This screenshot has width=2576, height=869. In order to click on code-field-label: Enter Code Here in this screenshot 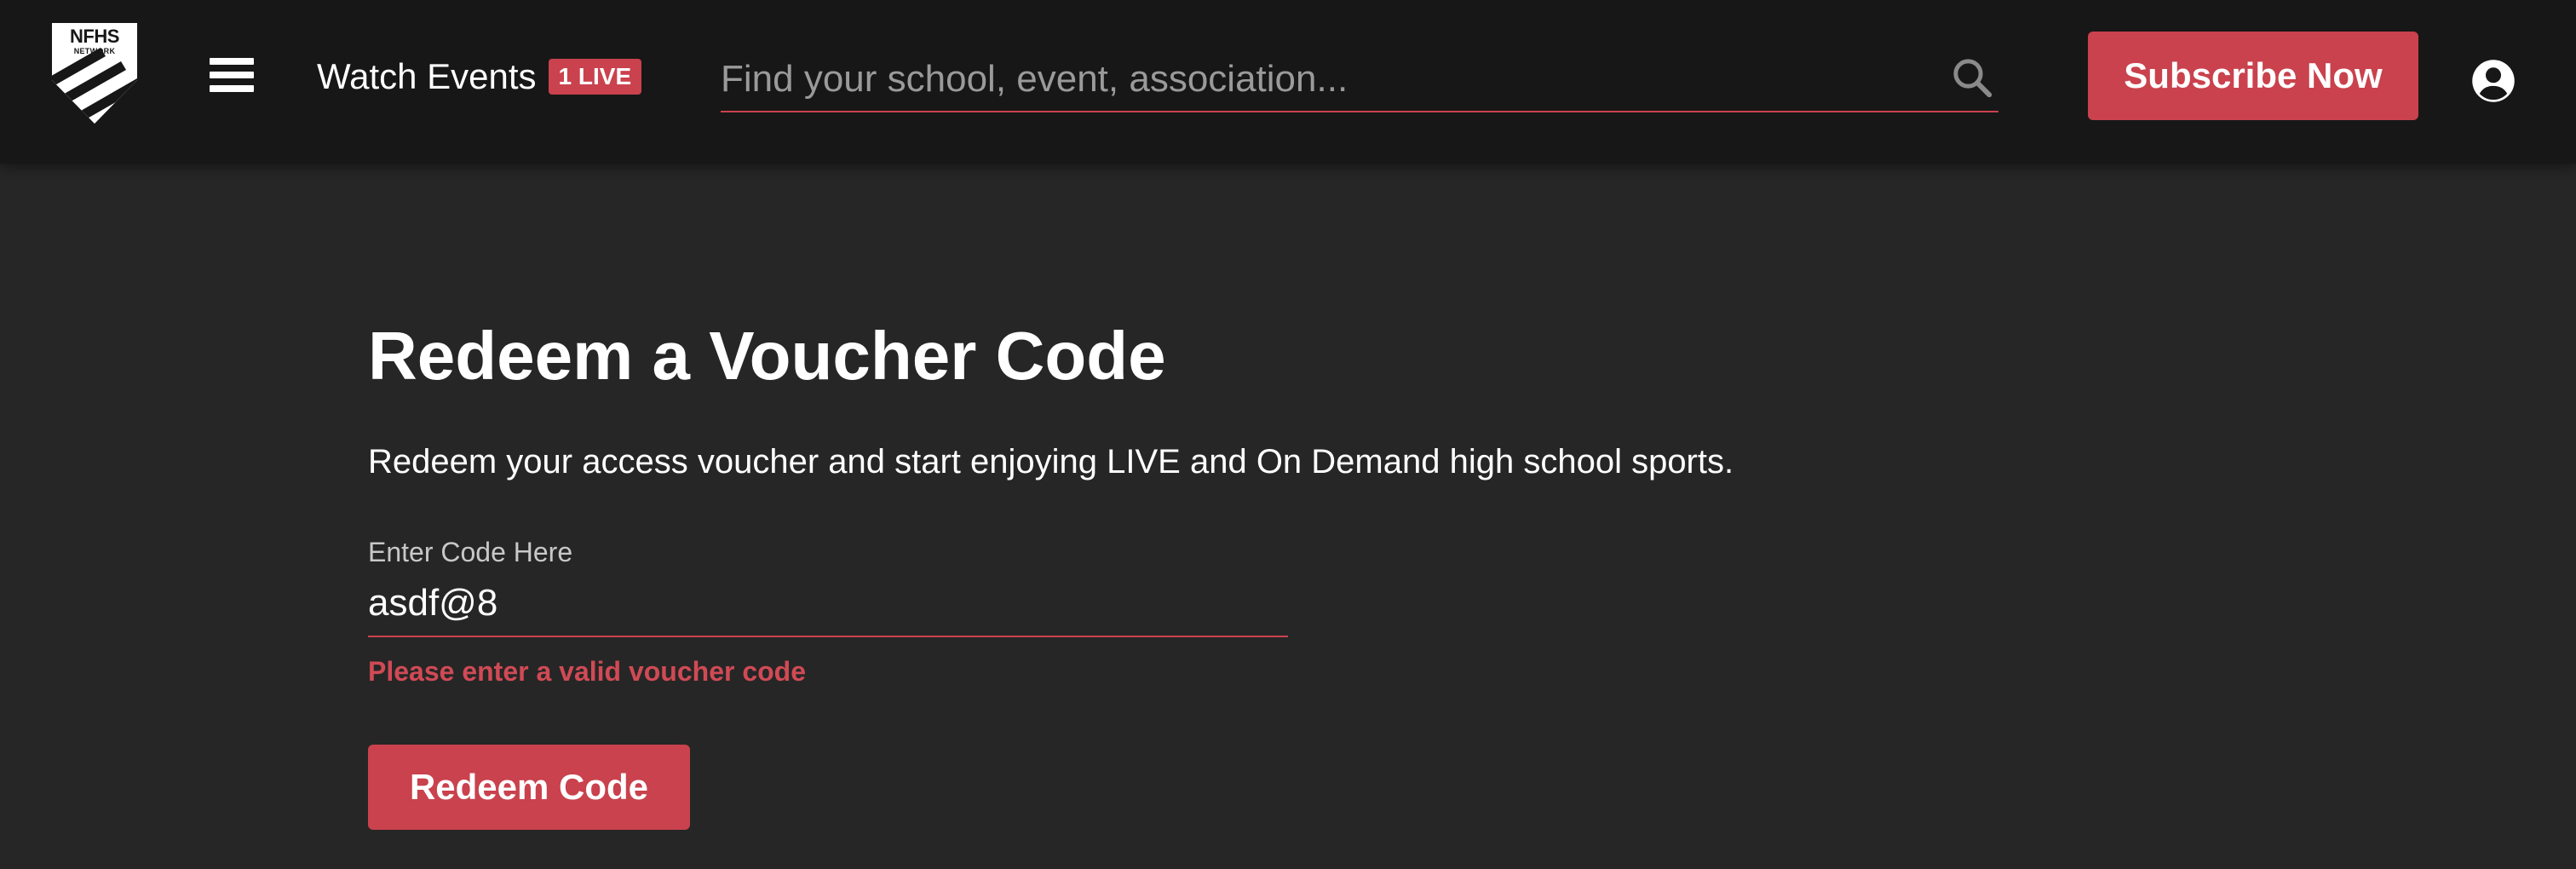, I will do `click(470, 552)`.